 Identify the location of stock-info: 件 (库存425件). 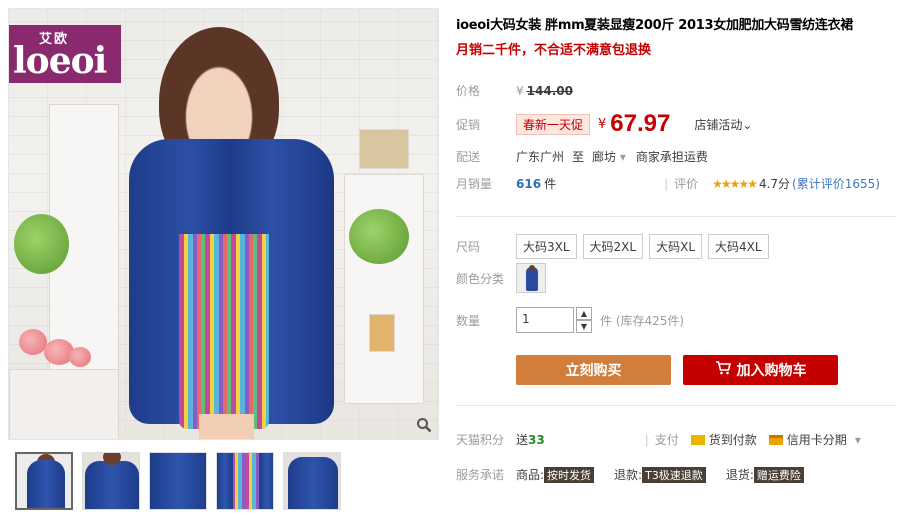
(642, 320).